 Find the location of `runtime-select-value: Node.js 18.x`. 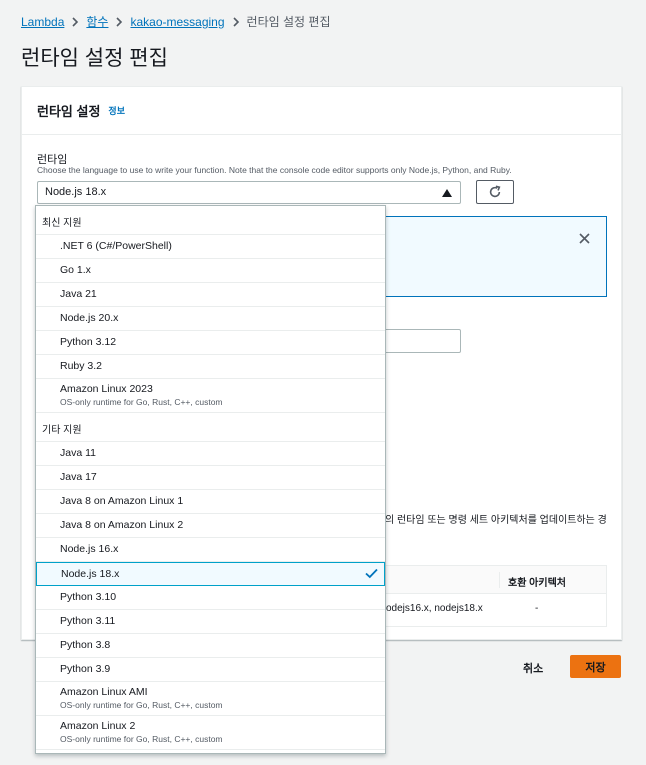

runtime-select-value: Node.js 18.x is located at coordinates (76, 192).